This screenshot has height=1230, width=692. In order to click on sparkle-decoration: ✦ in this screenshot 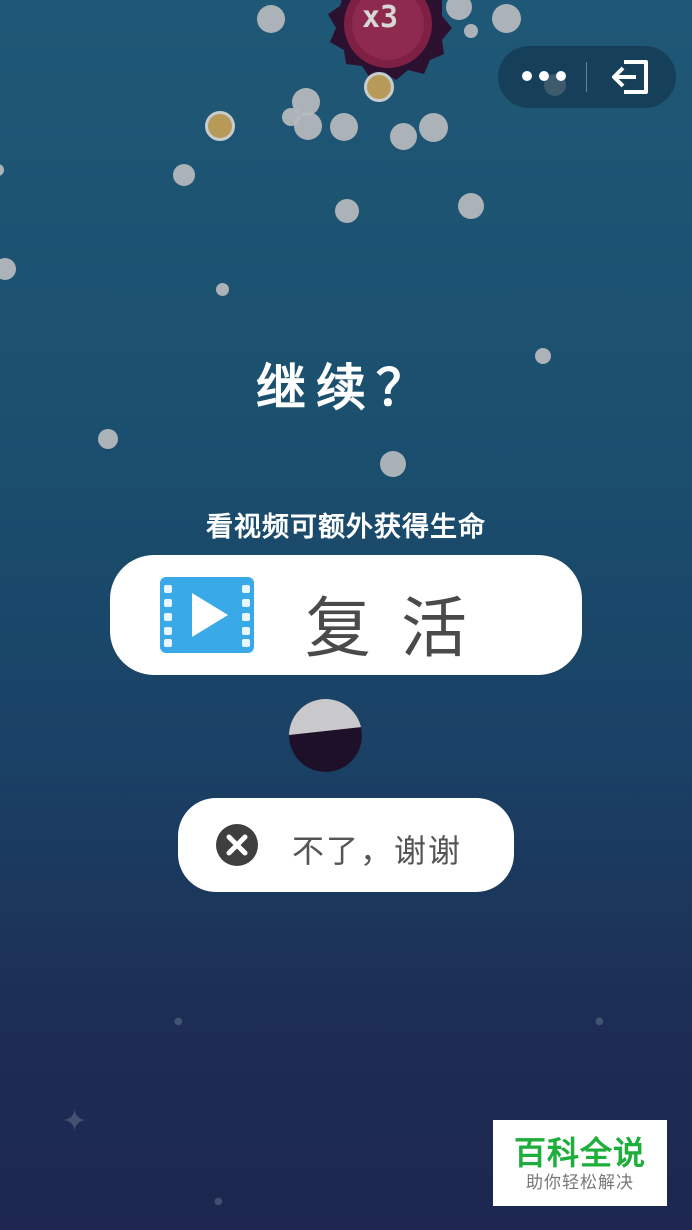, I will do `click(75, 1121)`.